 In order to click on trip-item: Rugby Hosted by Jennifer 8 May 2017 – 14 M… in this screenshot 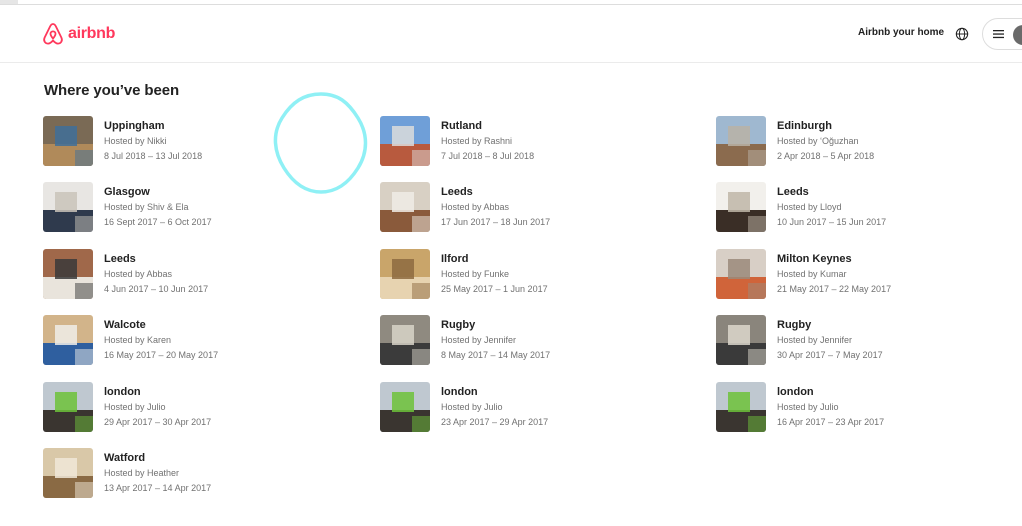, I will do `click(530, 341)`.